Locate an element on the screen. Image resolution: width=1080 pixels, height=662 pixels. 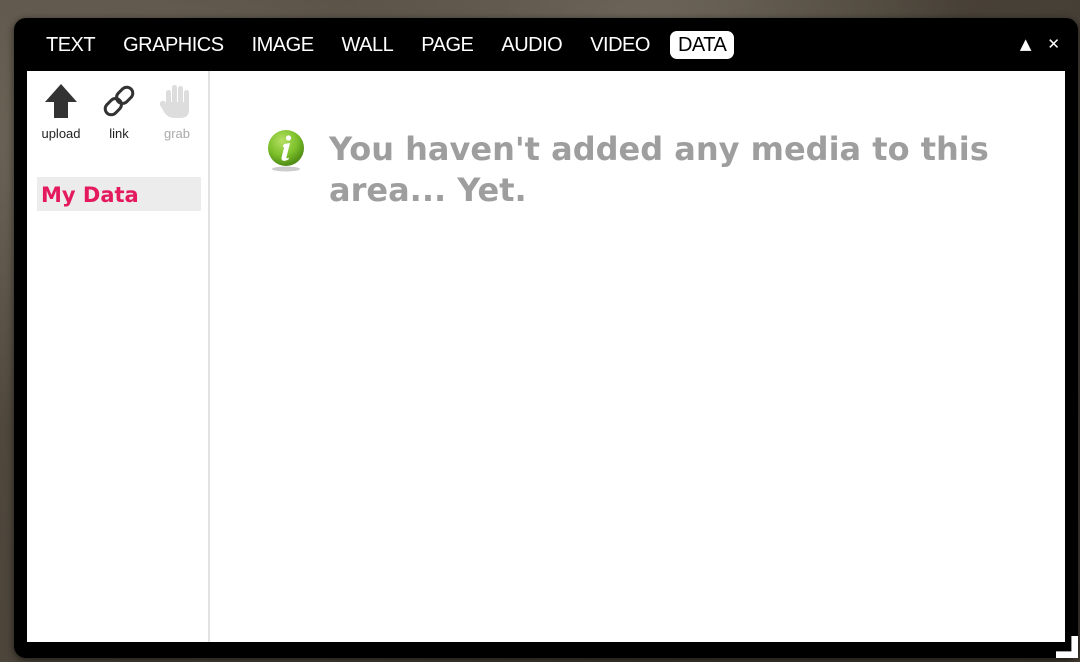
grab-label: grab is located at coordinates (177, 133).